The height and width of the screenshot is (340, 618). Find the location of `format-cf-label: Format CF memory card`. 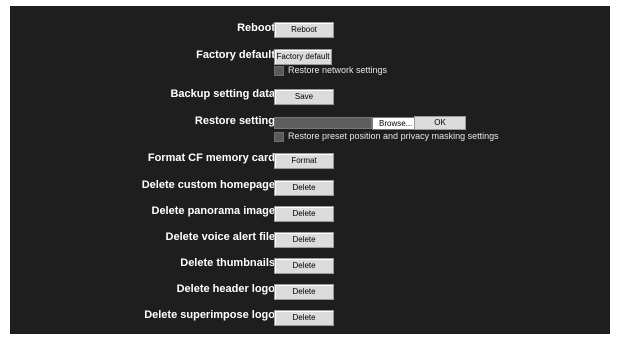

format-cf-label: Format CF memory card is located at coordinates (211, 158).